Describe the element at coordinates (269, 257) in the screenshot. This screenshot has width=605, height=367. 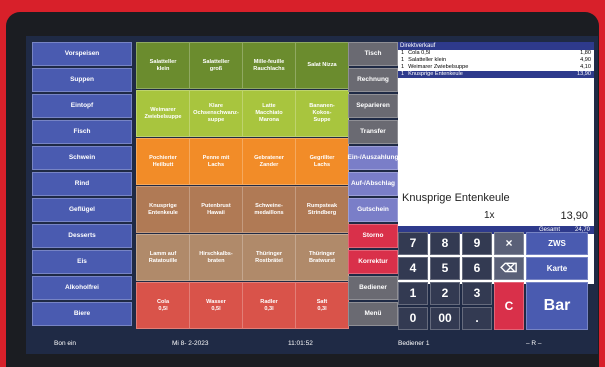
I see `product-button: Thüringer Rostbrätel` at that location.